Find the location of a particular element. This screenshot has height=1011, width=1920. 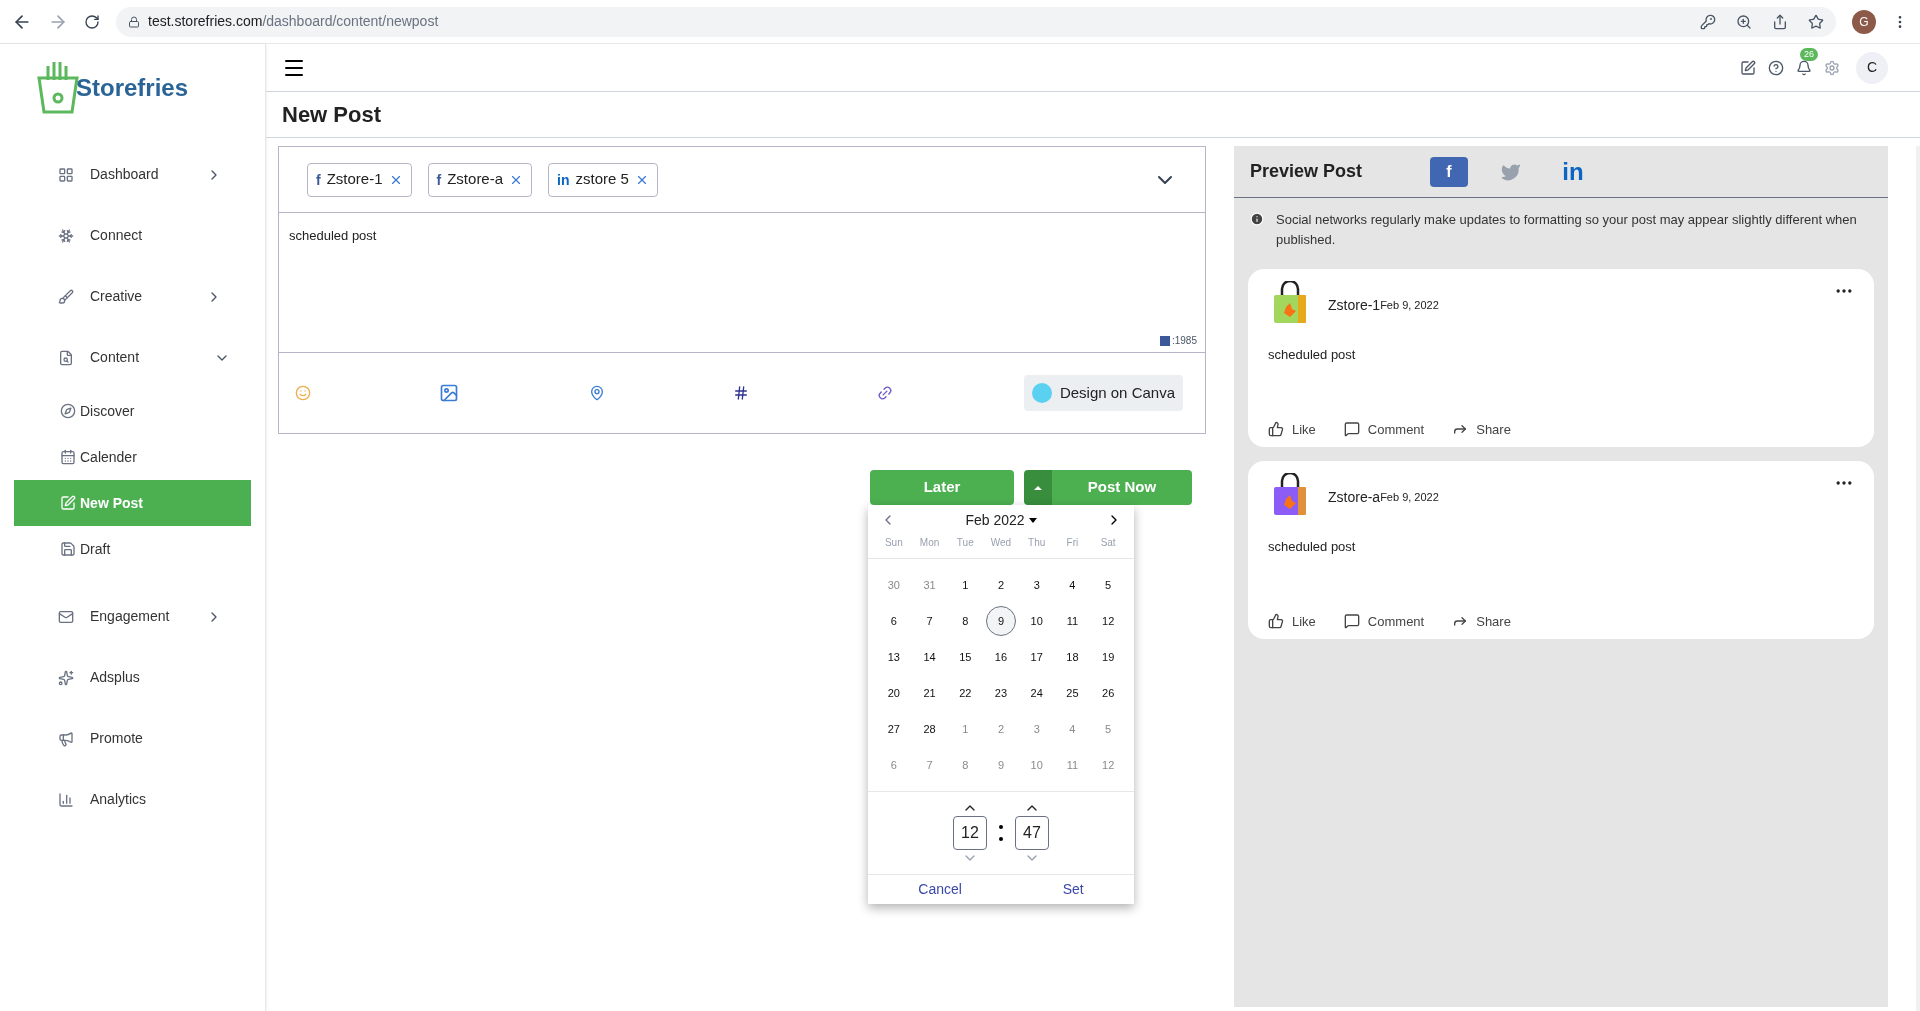

sidebar-item: Adsplus is located at coordinates (132, 677).